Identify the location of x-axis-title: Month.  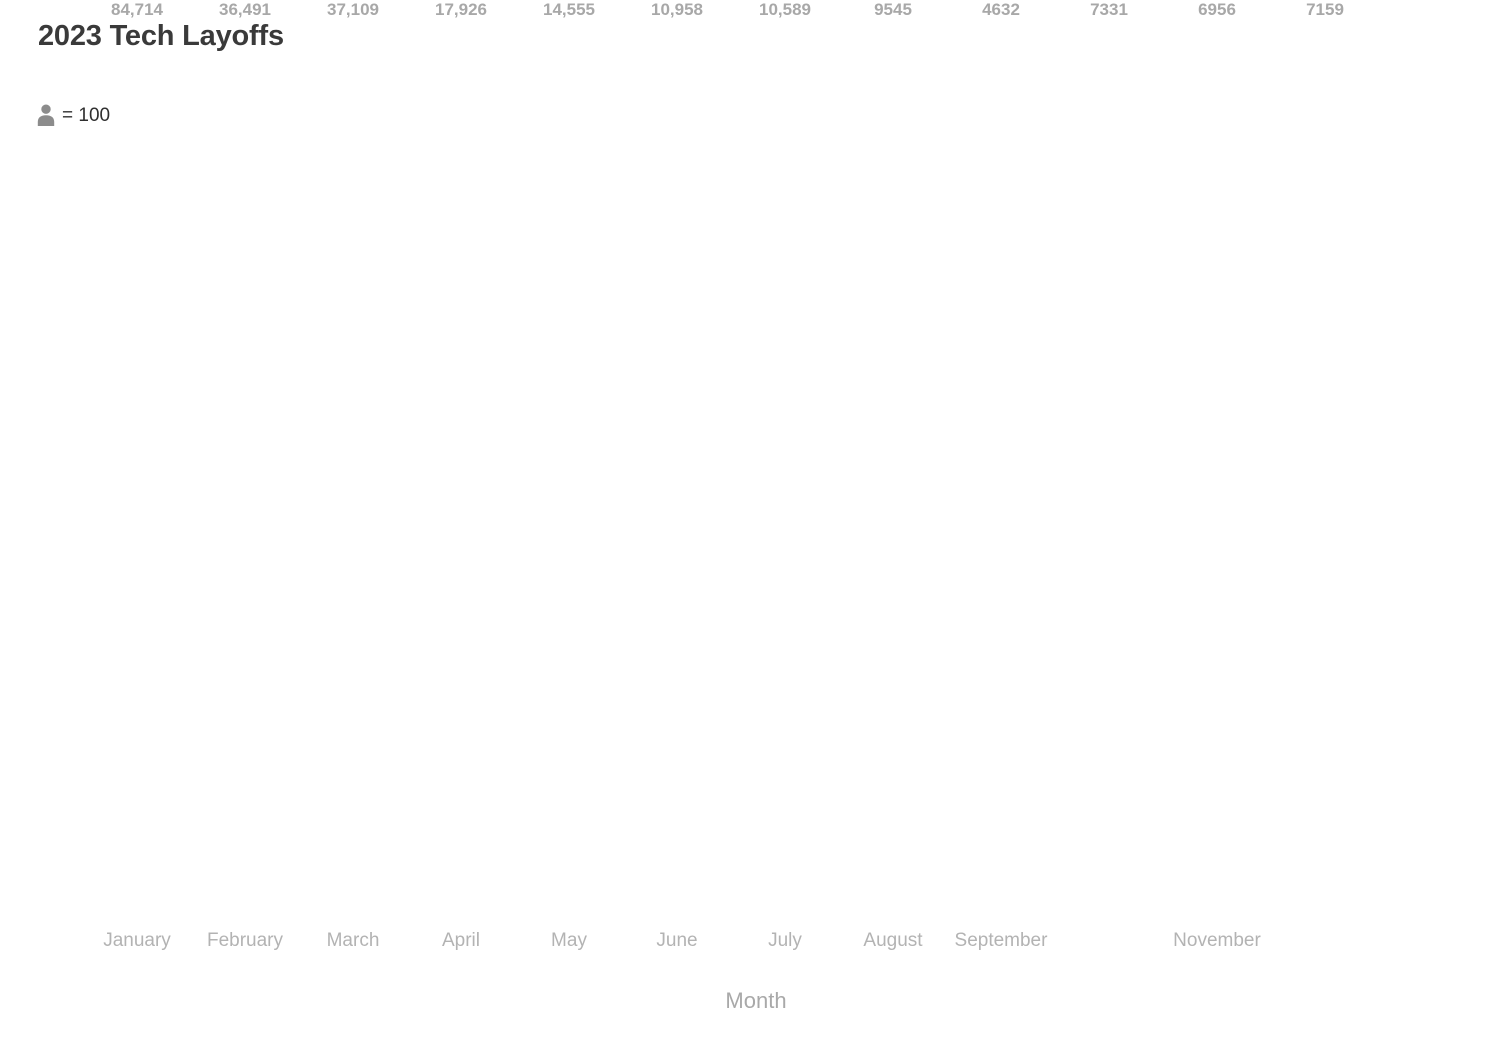
(756, 1000).